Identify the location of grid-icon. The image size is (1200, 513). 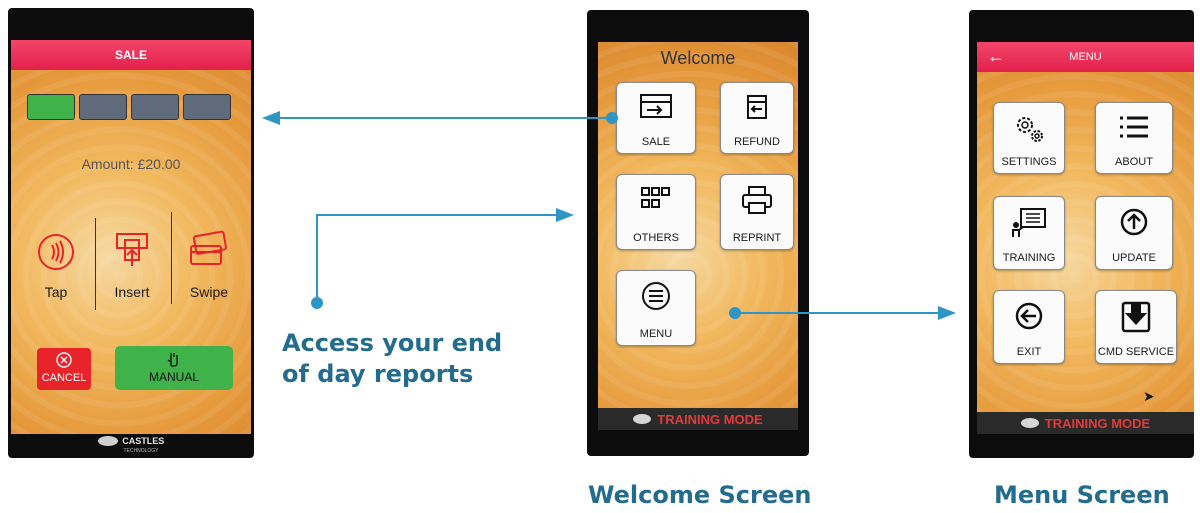
(655, 197).